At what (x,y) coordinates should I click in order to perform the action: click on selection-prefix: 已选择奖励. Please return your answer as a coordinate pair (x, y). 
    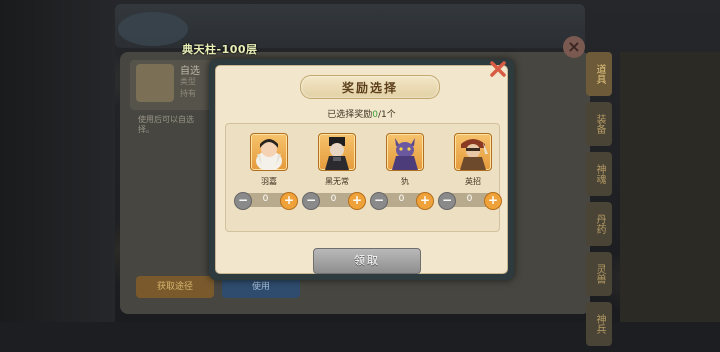
    Looking at the image, I should click on (350, 115).